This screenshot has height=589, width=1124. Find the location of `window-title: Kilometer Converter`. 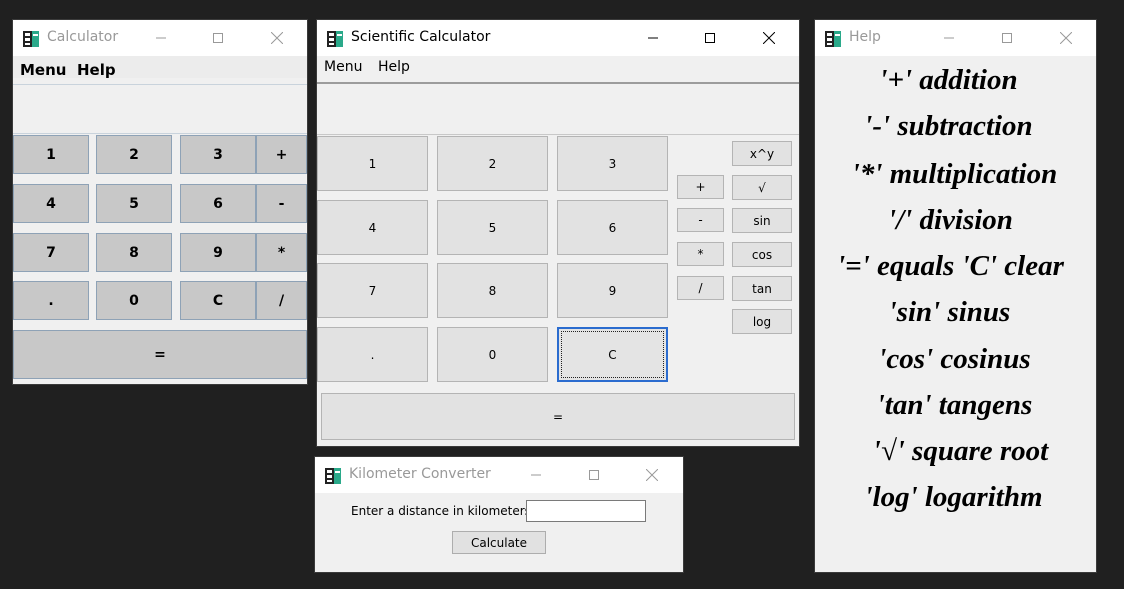

window-title: Kilometer Converter is located at coordinates (420, 474).